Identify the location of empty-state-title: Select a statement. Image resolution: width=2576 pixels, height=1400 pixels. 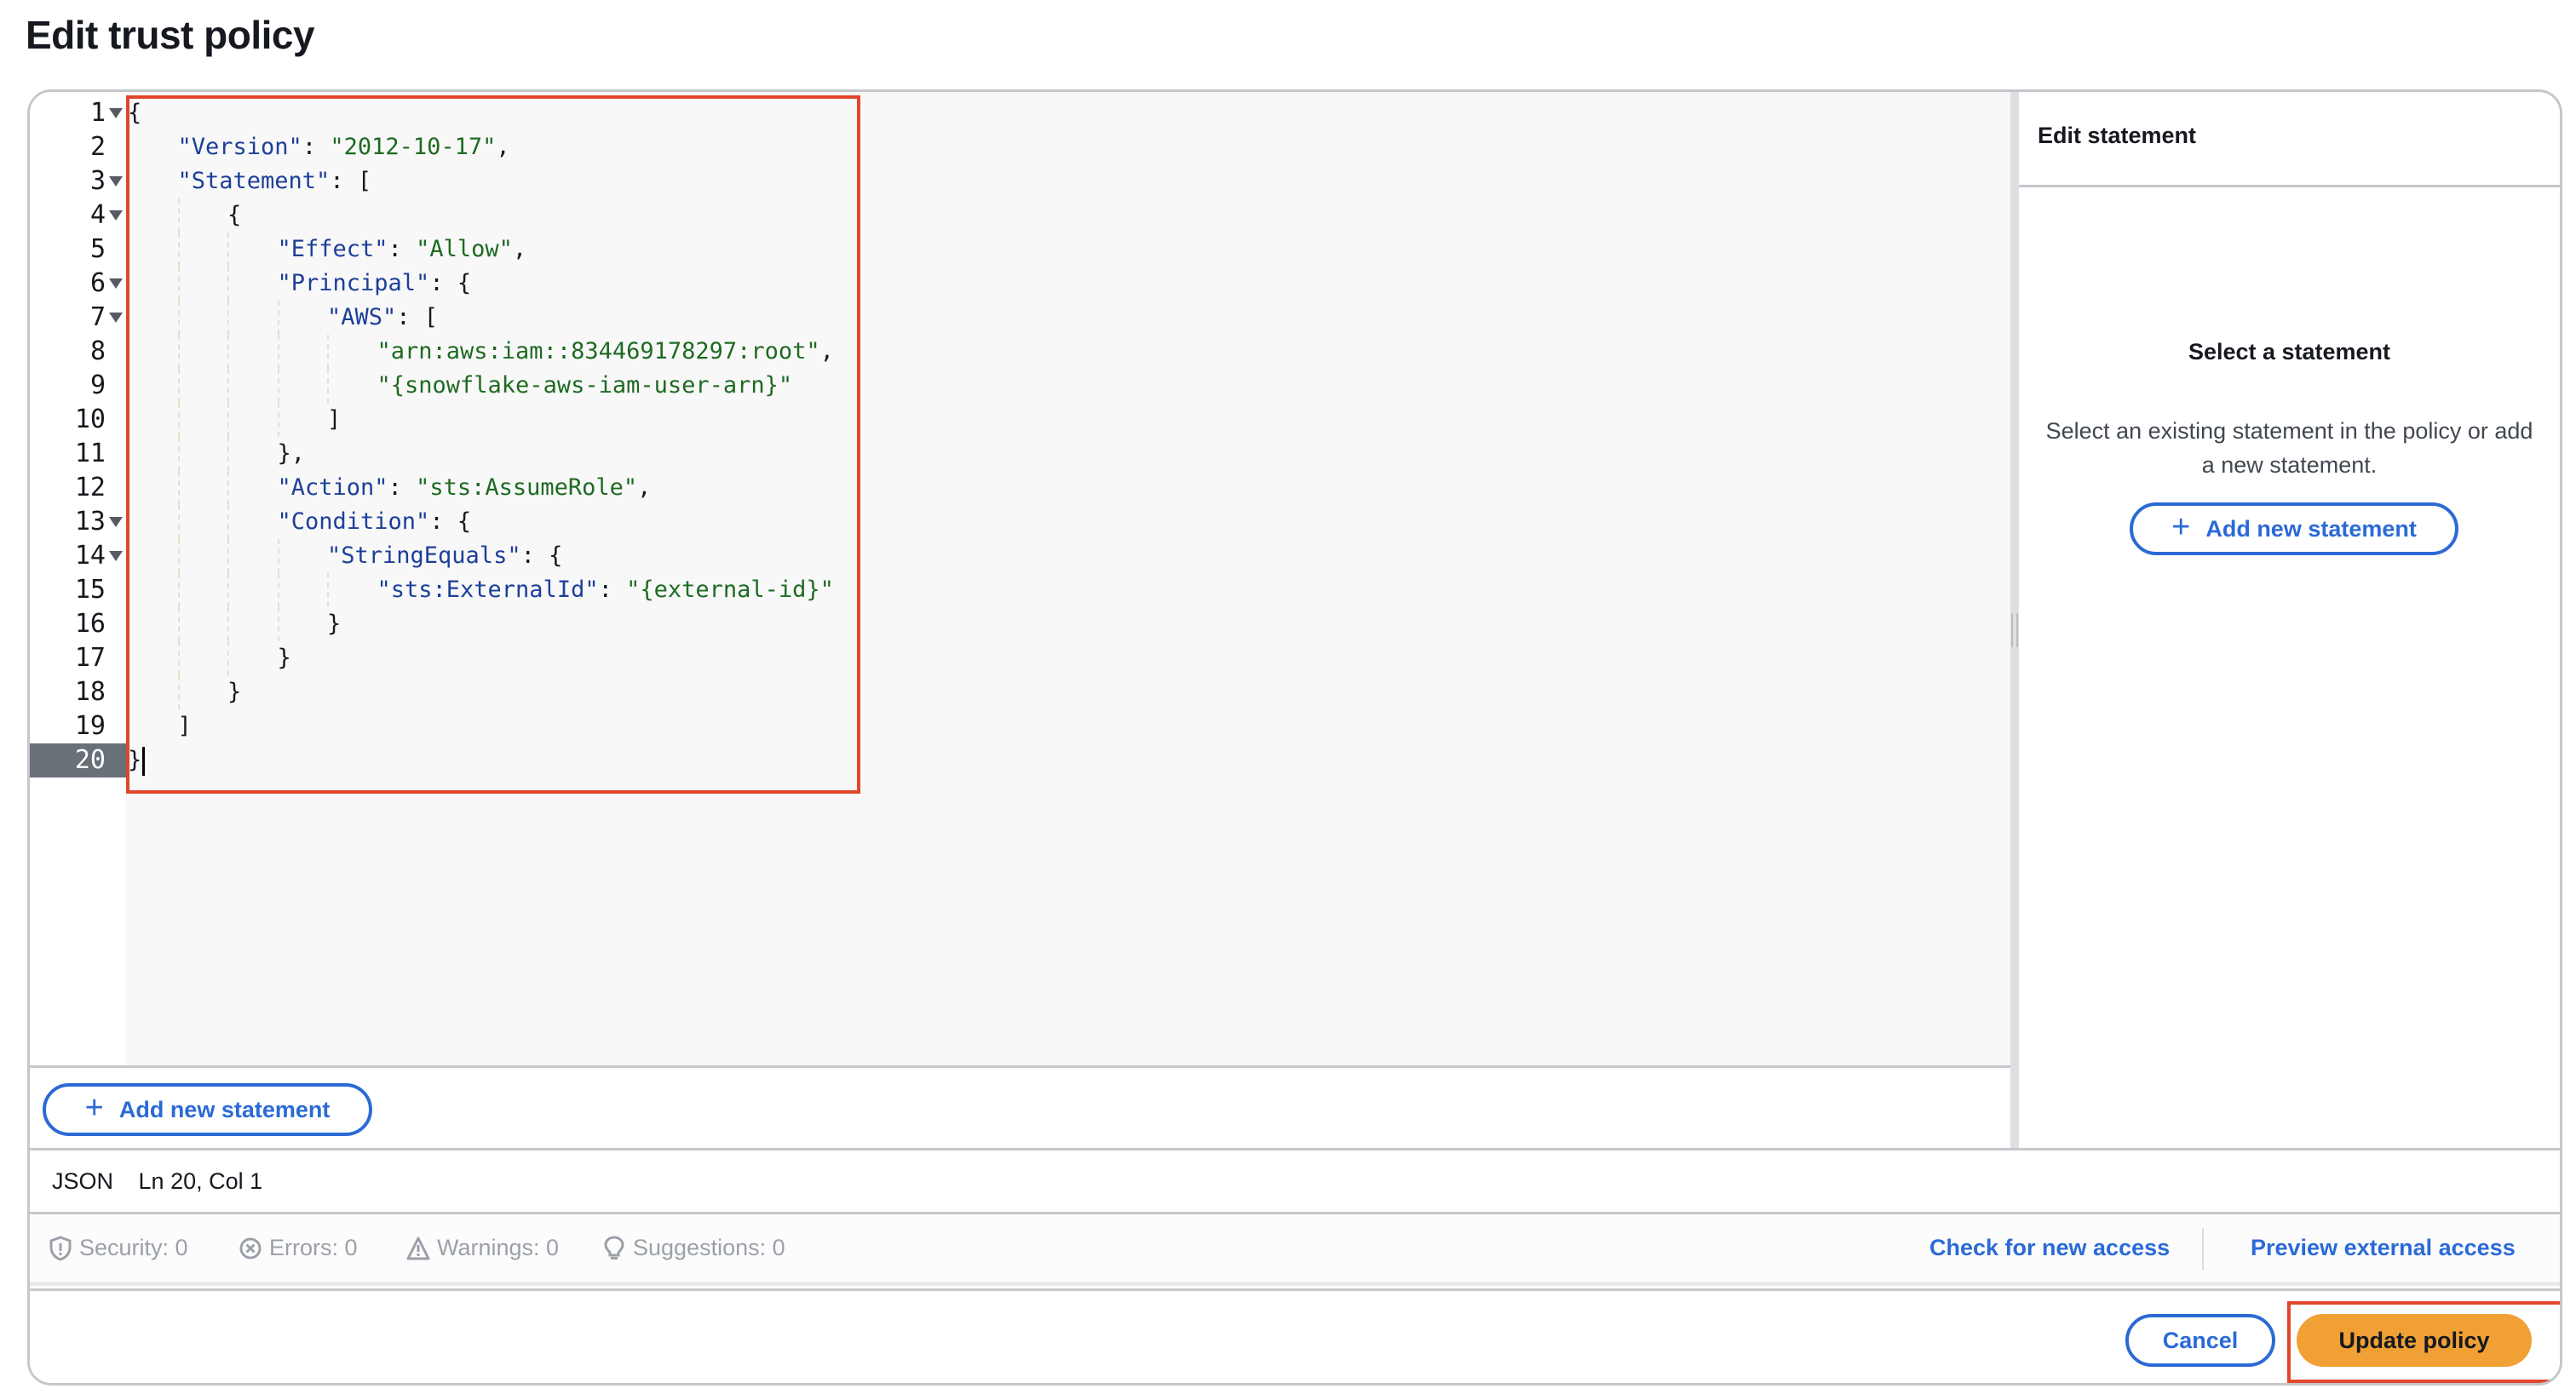
(2289, 351).